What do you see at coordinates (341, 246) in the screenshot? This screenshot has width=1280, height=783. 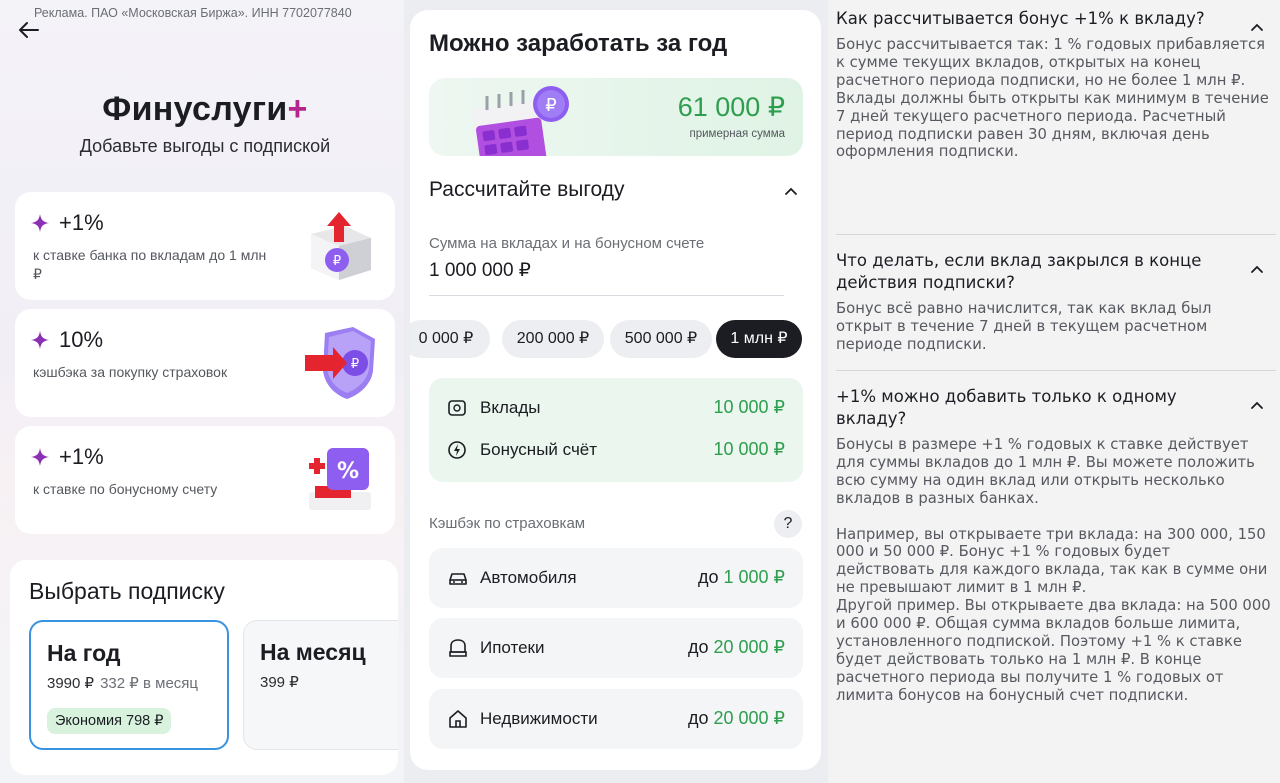 I see `safe-deposit-icon: ₽` at bounding box center [341, 246].